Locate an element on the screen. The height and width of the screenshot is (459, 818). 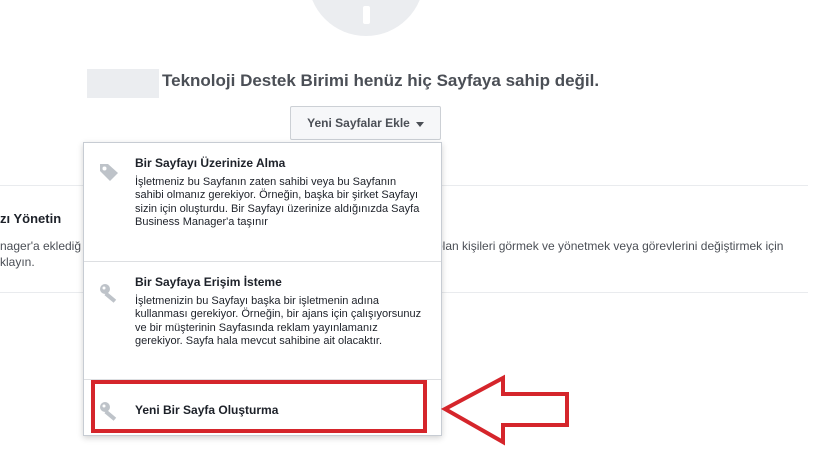
exclamation-mark is located at coordinates (366, 15).